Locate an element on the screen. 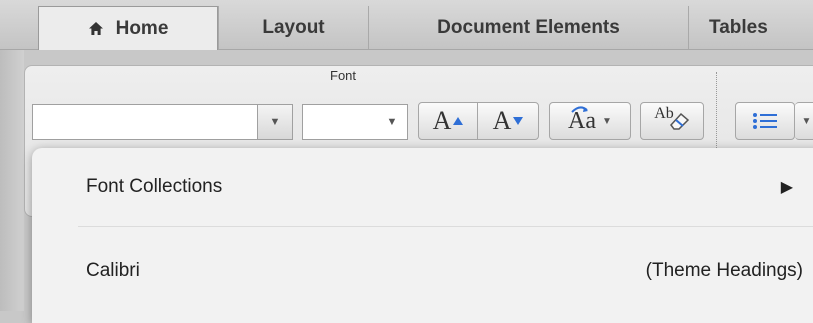 This screenshot has height=323, width=813. tab-home: Home is located at coordinates (128, 28).